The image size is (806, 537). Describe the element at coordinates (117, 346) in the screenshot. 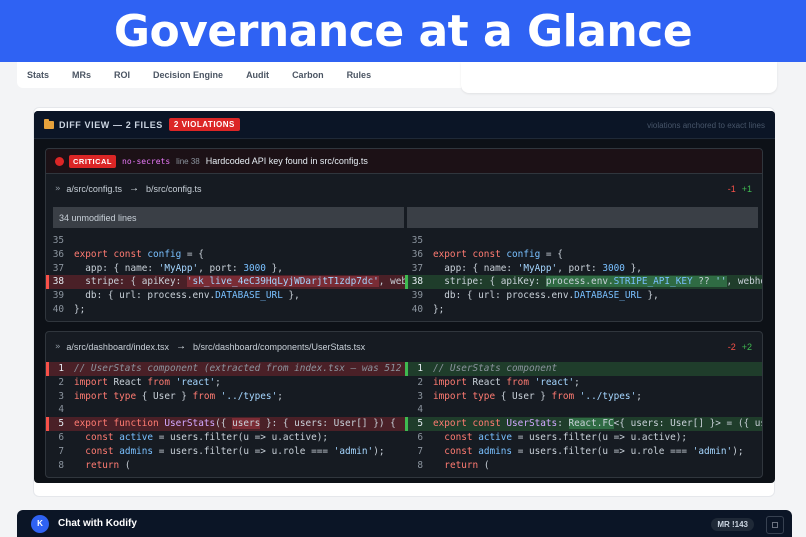

I see `path-a: a/src/dashboard/index.tsx` at that location.